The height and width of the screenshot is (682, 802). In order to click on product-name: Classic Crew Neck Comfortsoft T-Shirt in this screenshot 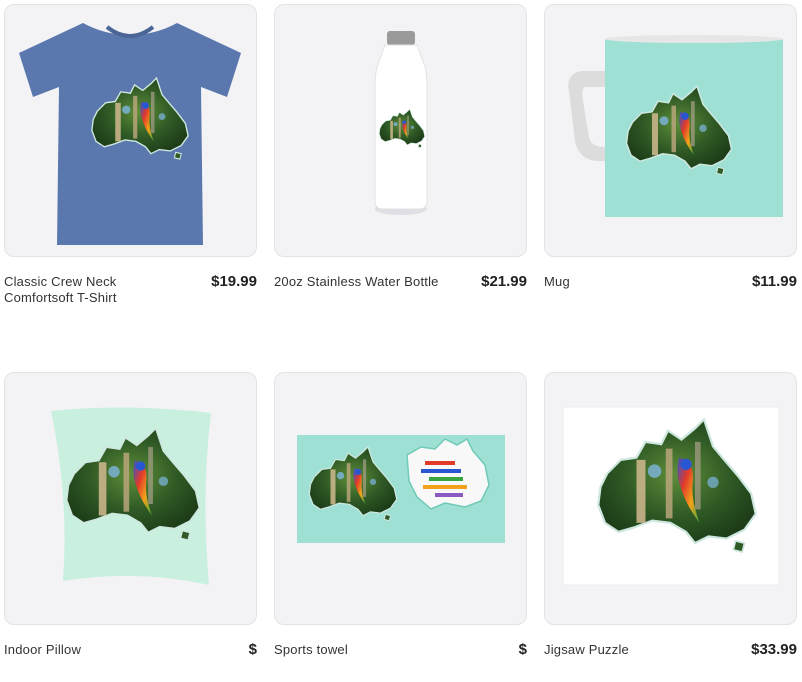, I will do `click(89, 290)`.